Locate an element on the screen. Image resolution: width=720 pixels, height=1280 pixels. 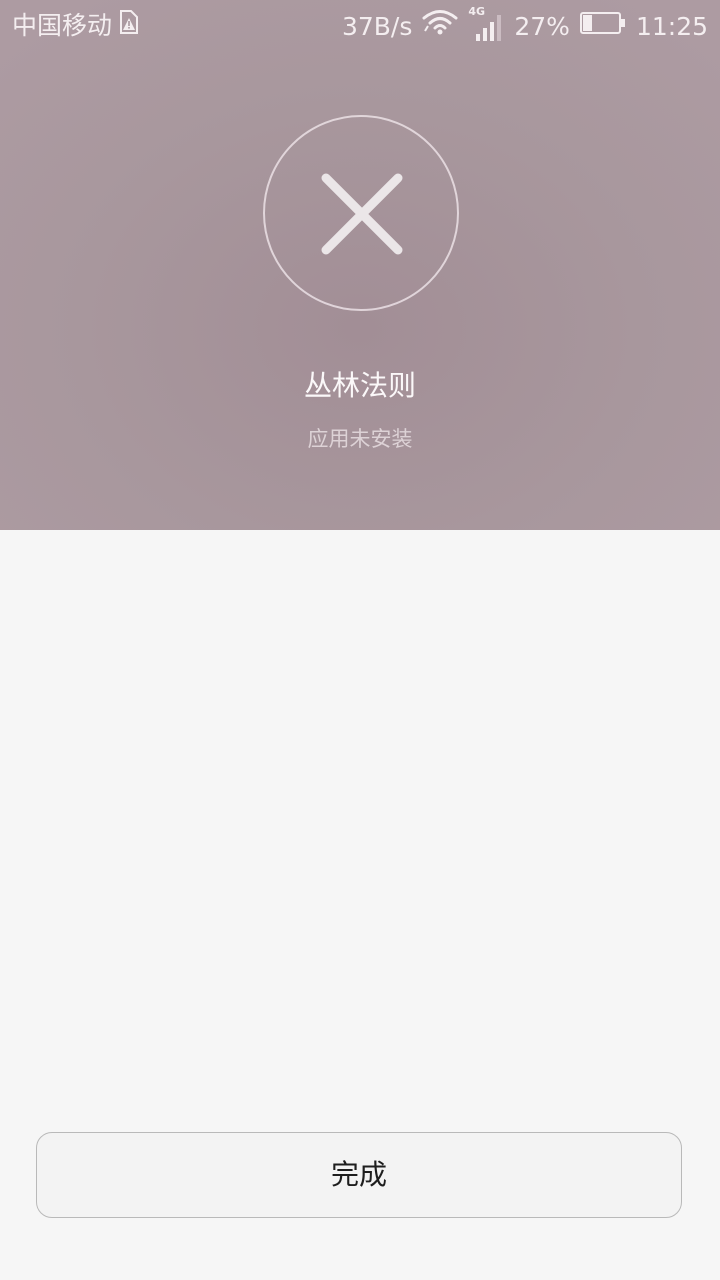
close-icon is located at coordinates (362, 214).